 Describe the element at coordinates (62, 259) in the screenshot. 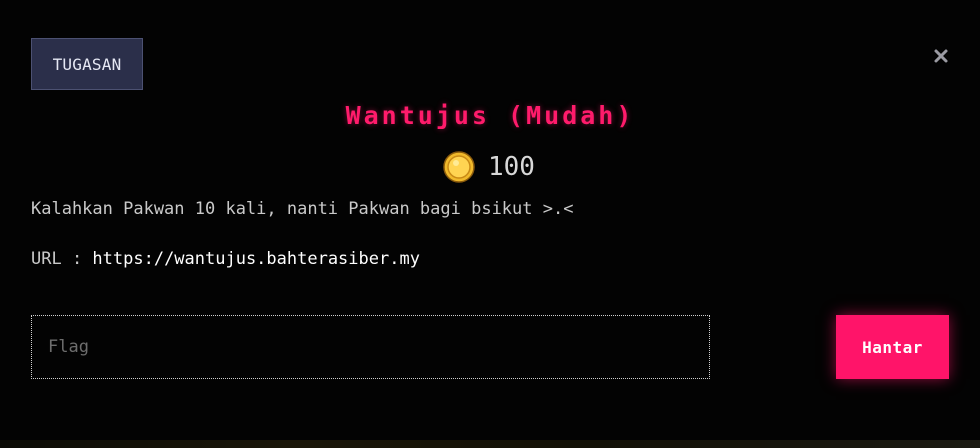

I see `url-label: URL :` at that location.